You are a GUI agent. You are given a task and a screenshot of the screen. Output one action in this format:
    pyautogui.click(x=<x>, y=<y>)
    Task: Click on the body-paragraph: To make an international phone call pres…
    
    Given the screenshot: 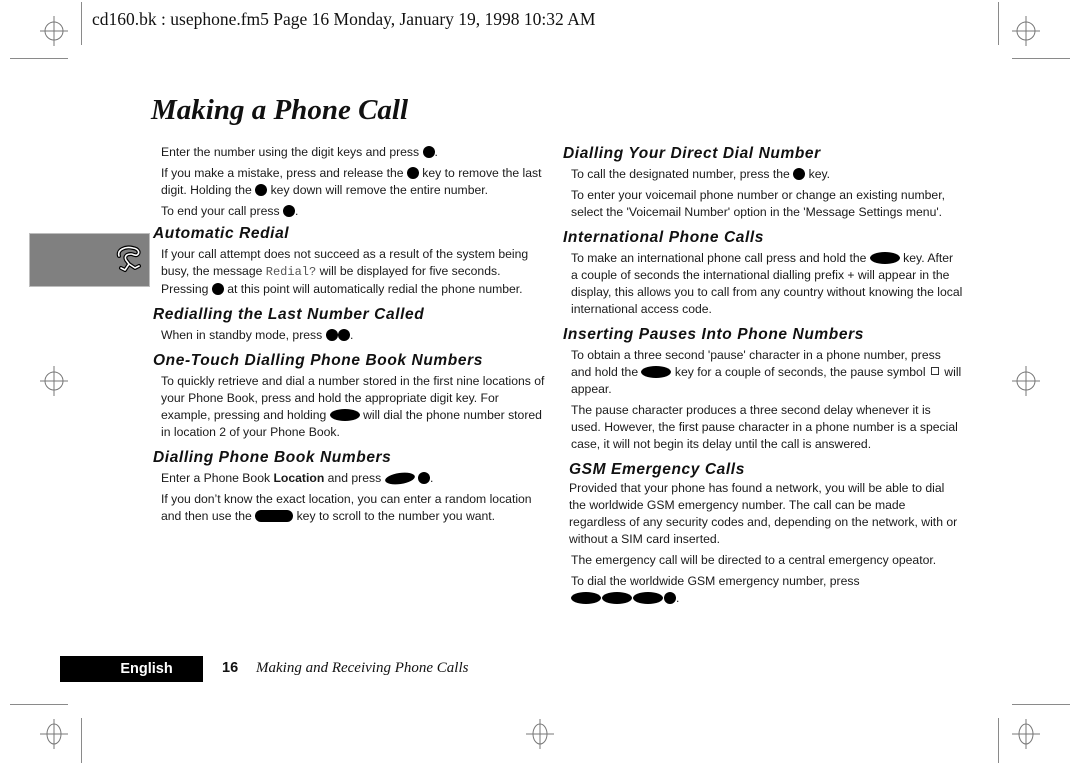 What is the action you would take?
    pyautogui.click(x=767, y=283)
    